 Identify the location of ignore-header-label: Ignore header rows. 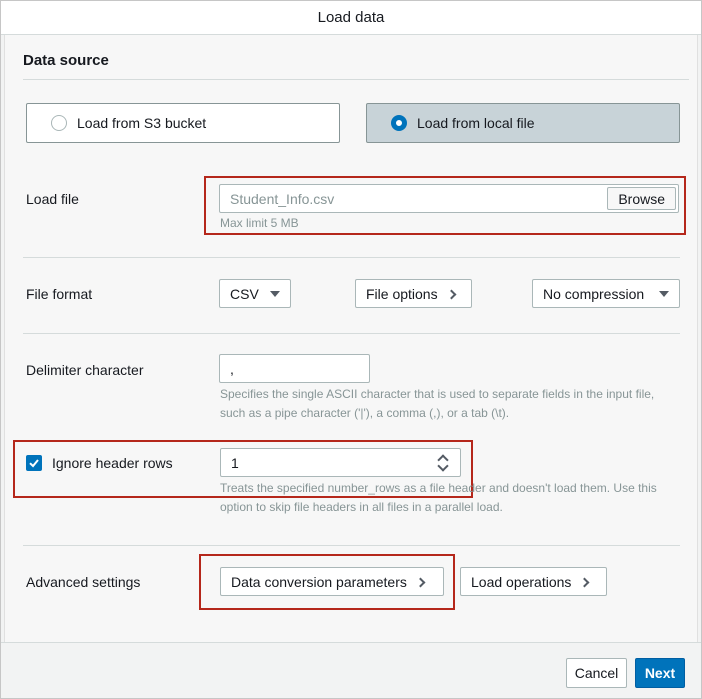
(112, 463).